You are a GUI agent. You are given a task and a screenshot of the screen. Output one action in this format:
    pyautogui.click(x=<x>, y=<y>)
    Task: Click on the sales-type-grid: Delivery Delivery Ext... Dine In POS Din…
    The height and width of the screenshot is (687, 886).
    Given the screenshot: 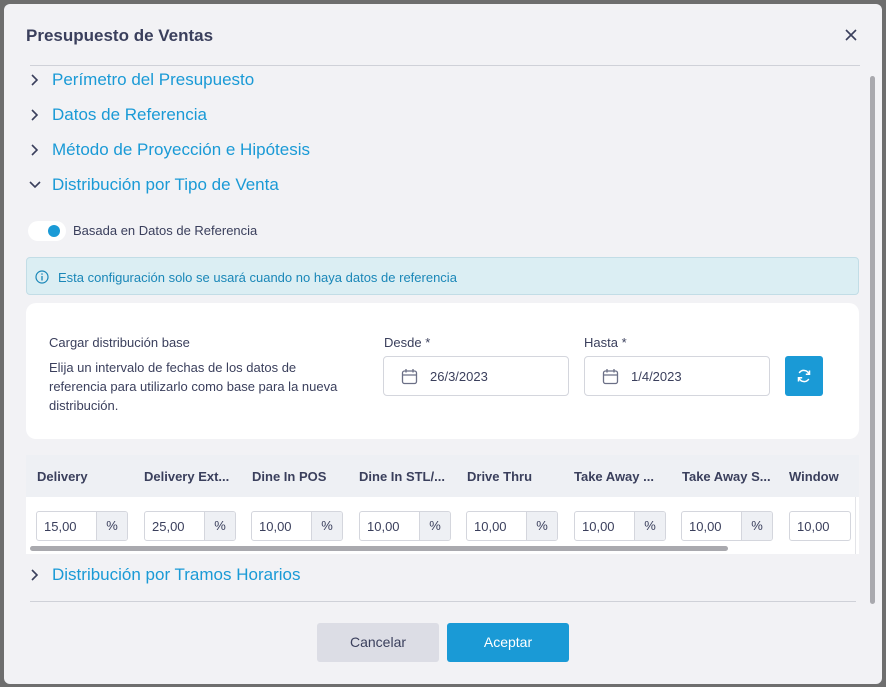 What is the action you would take?
    pyautogui.click(x=442, y=504)
    